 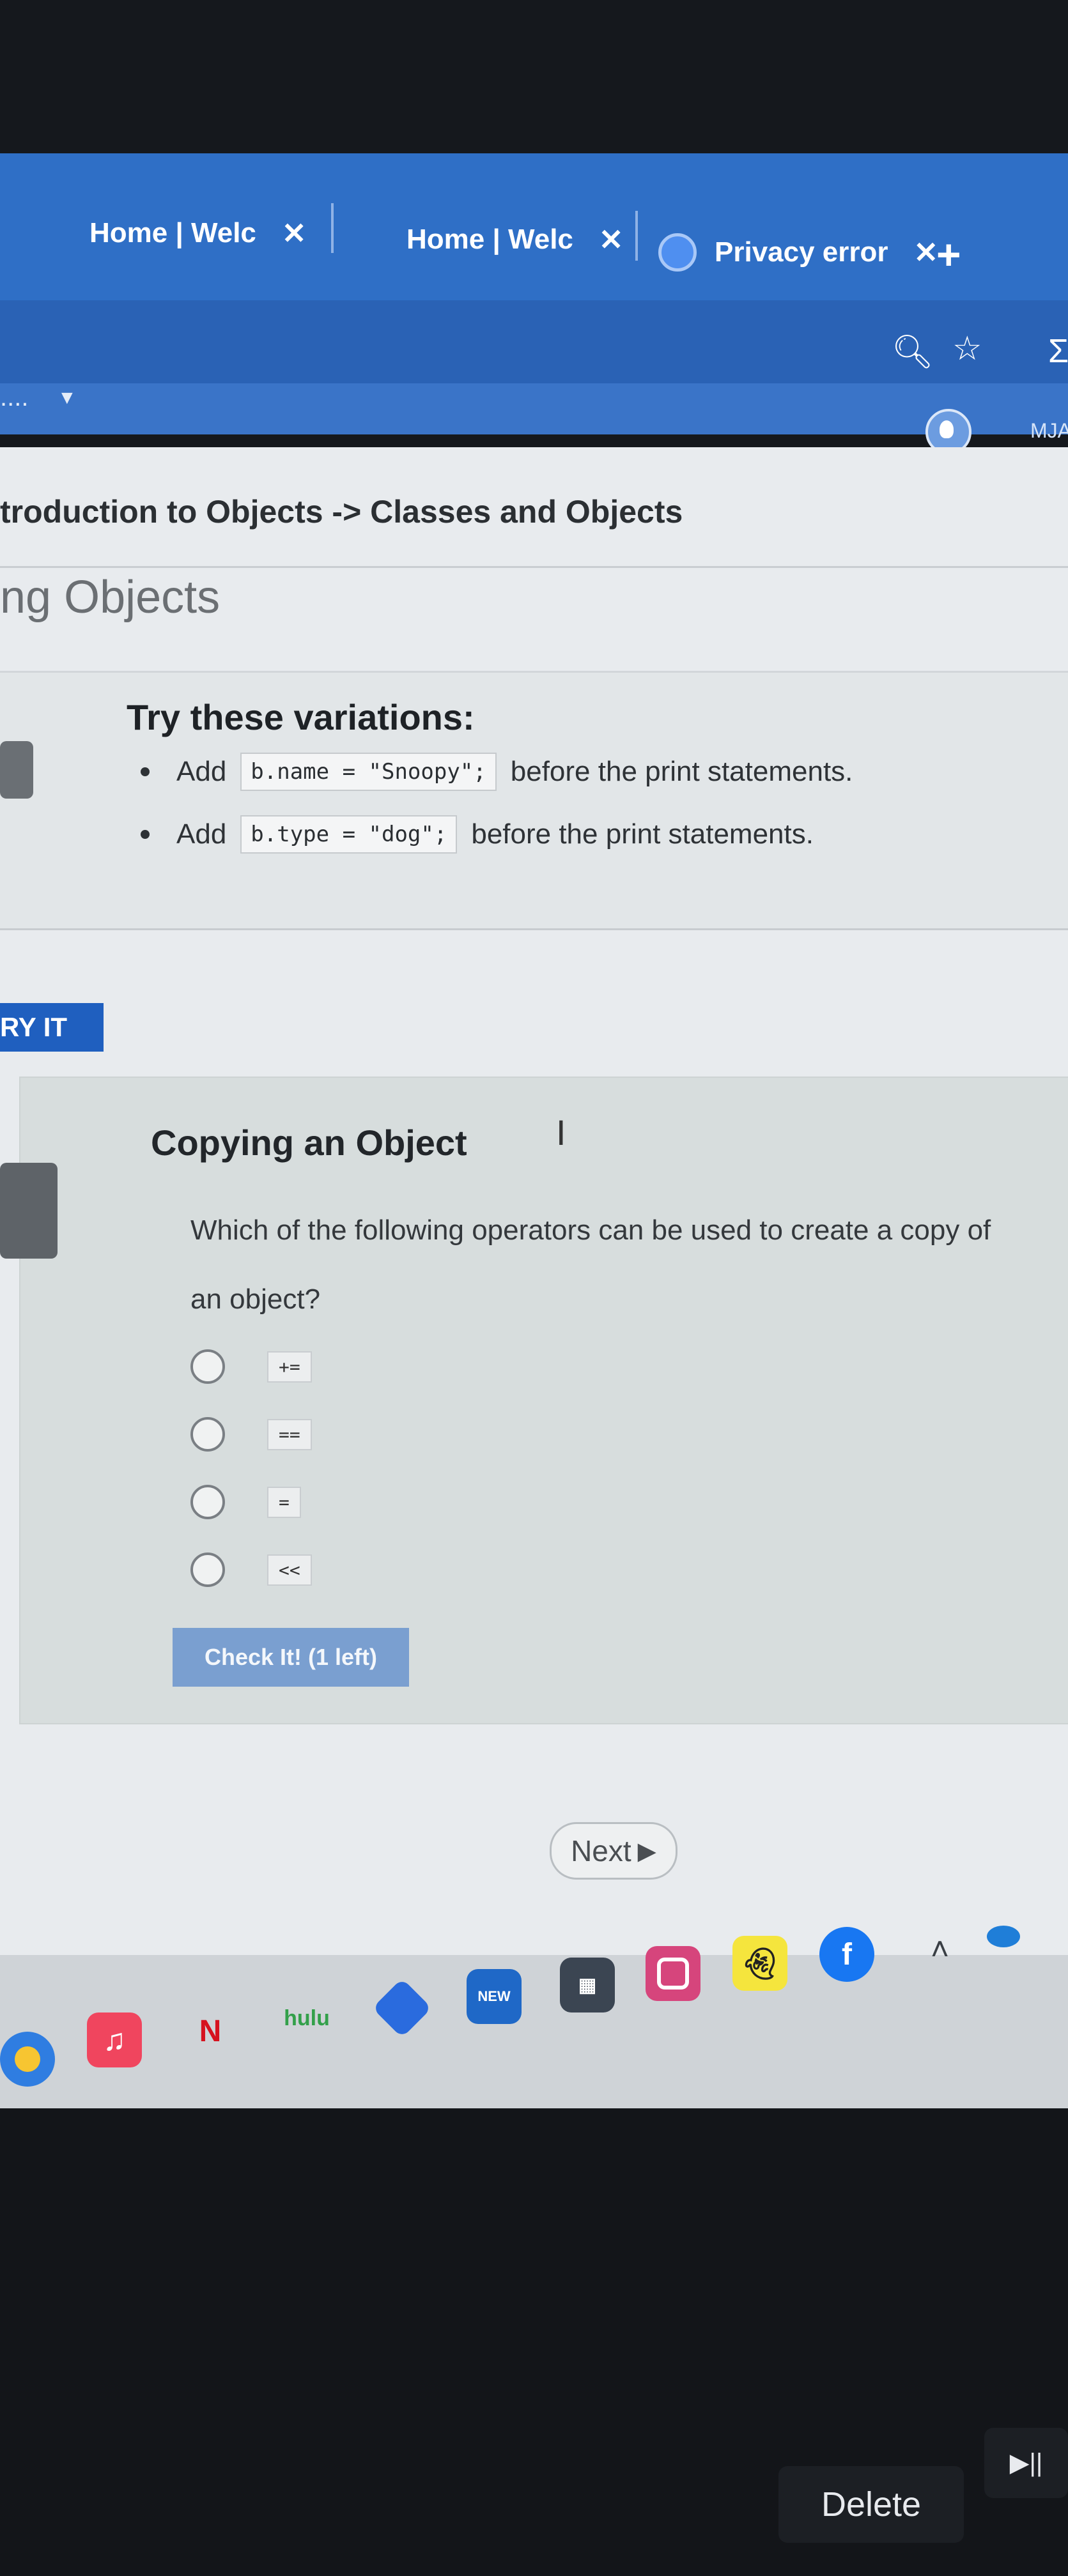 I want to click on answer-option: +=, so click(x=251, y=1366).